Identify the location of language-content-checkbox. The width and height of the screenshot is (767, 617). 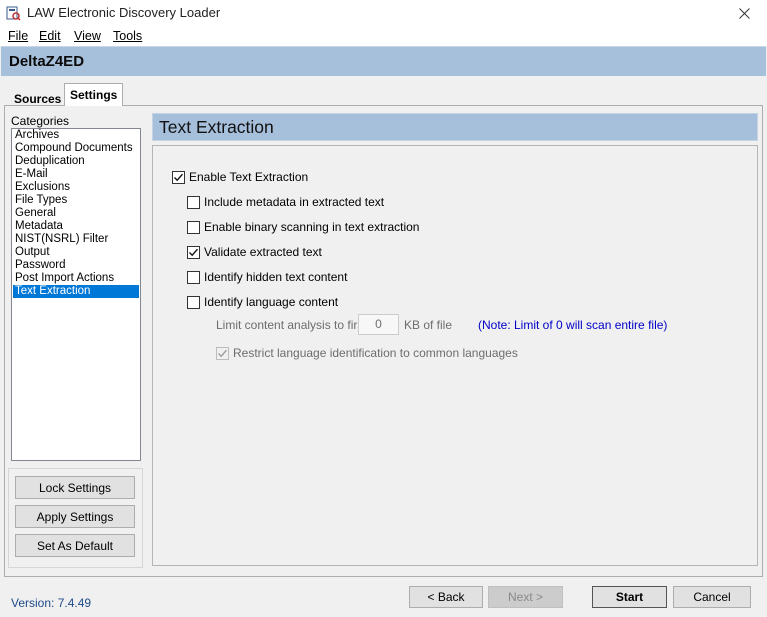
(193, 302).